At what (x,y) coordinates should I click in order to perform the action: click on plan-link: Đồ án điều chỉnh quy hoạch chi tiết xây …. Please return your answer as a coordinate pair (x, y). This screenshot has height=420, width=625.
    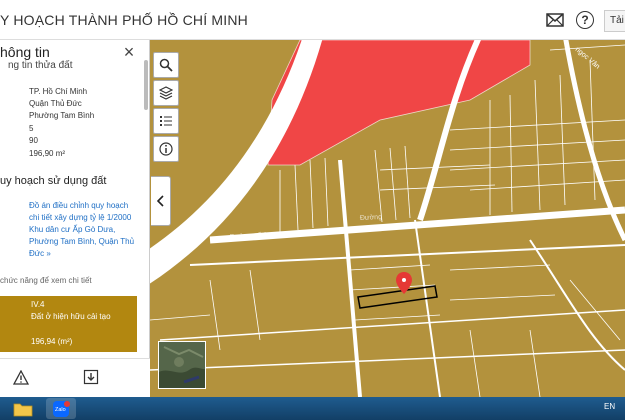
    Looking at the image, I should click on (84, 230).